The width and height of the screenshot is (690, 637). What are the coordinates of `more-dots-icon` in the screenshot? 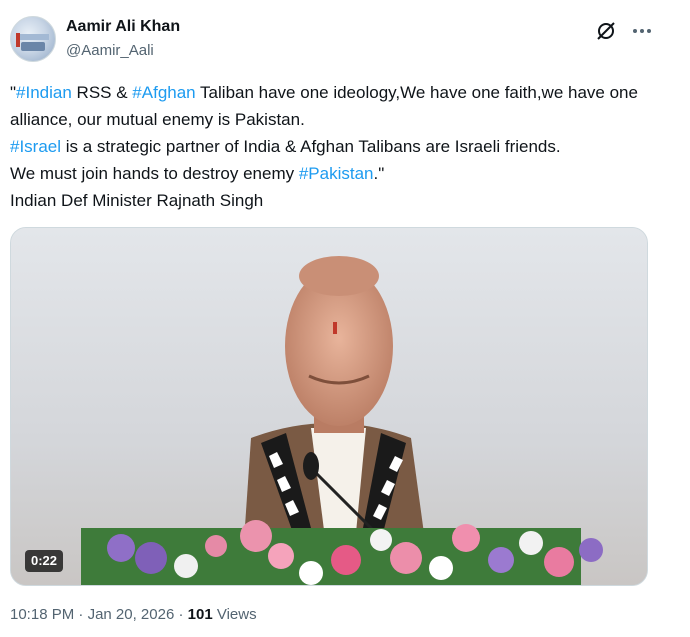 It's located at (642, 31).